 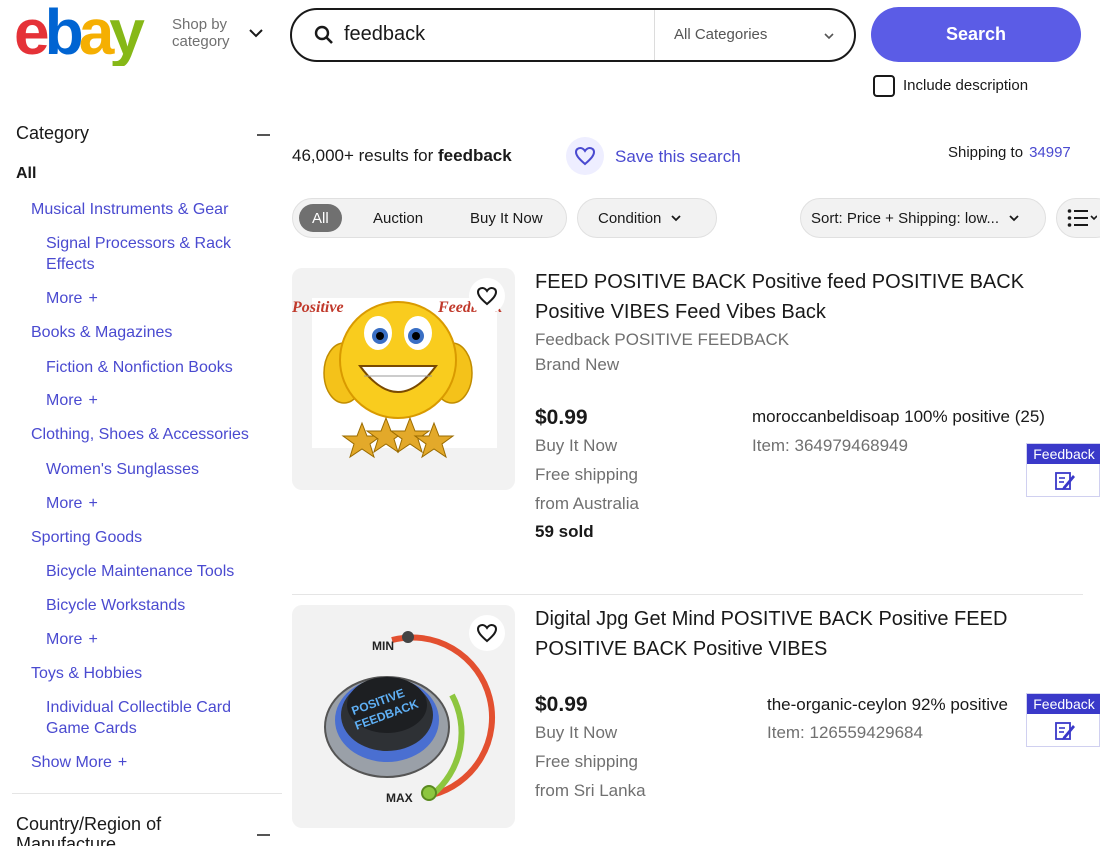 I want to click on sidebar-item-clothing: Clothing, Shoes & Accessories, so click(x=140, y=434).